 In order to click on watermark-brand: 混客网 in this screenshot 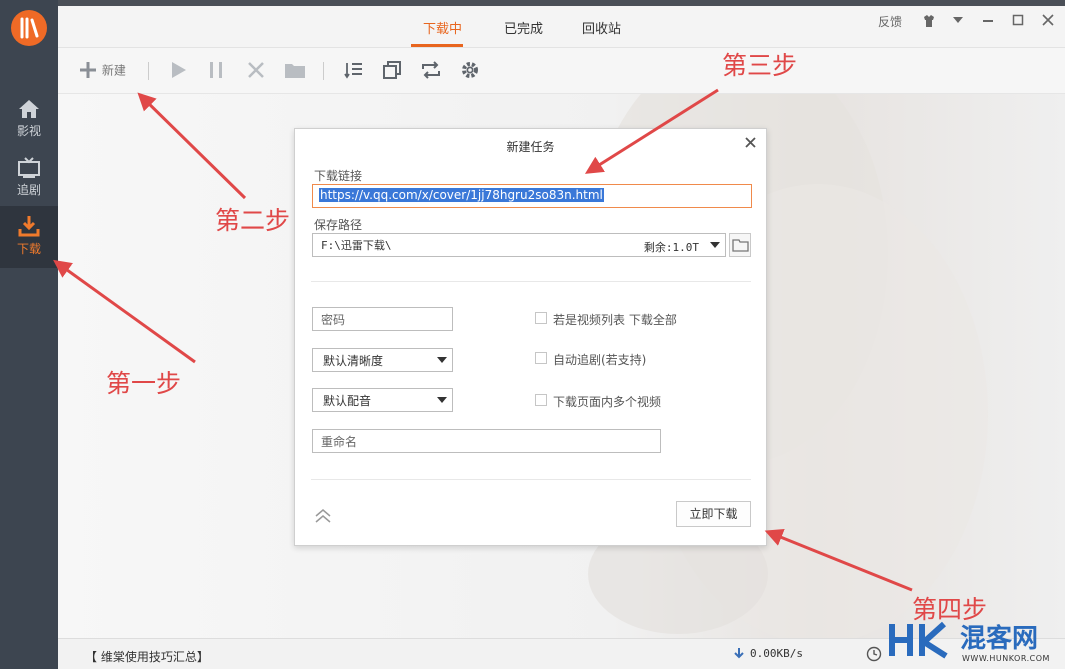, I will do `click(999, 639)`.